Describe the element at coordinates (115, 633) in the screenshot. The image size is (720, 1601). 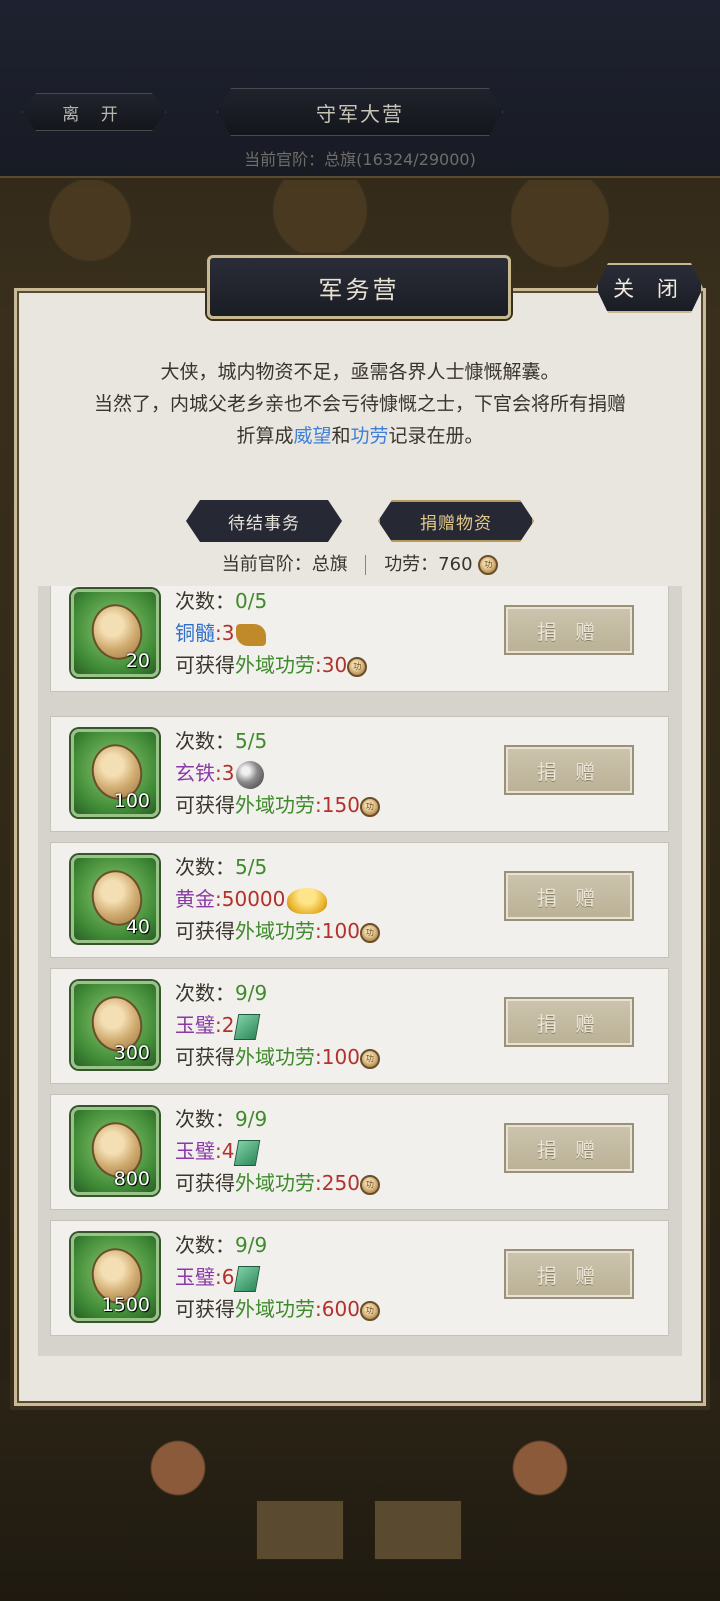
I see `merit-token-item-icon: 20` at that location.